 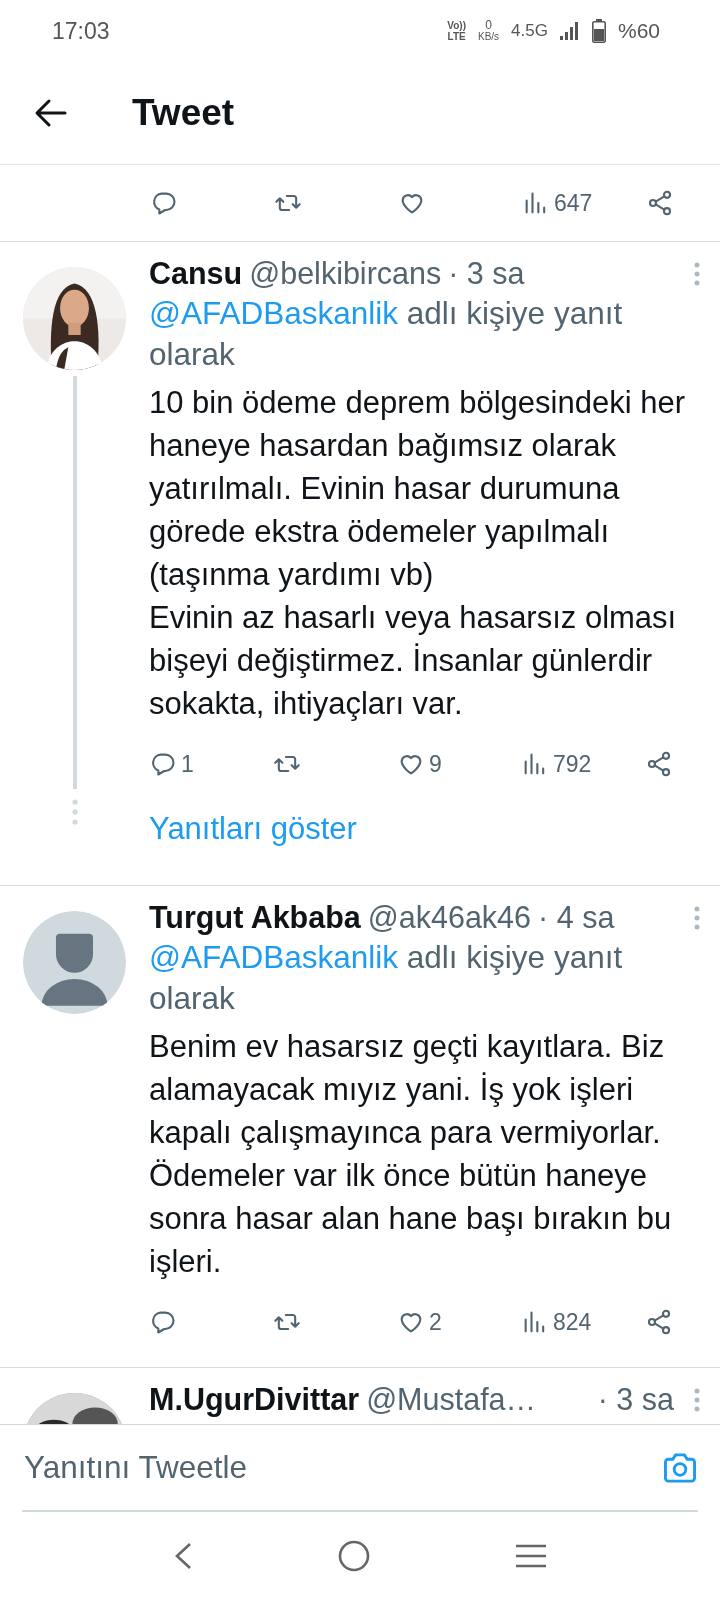 I want to click on volte-icon: Vo)) LTE, so click(x=456, y=31).